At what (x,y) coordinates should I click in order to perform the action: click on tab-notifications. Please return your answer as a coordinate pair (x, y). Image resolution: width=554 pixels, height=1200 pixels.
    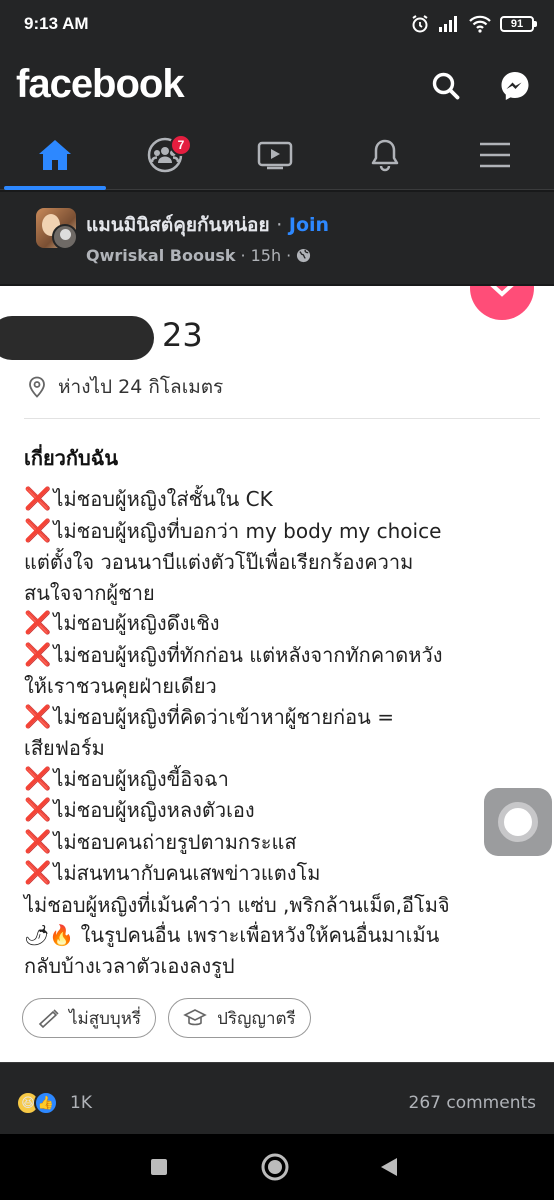
    Looking at the image, I should click on (385, 155).